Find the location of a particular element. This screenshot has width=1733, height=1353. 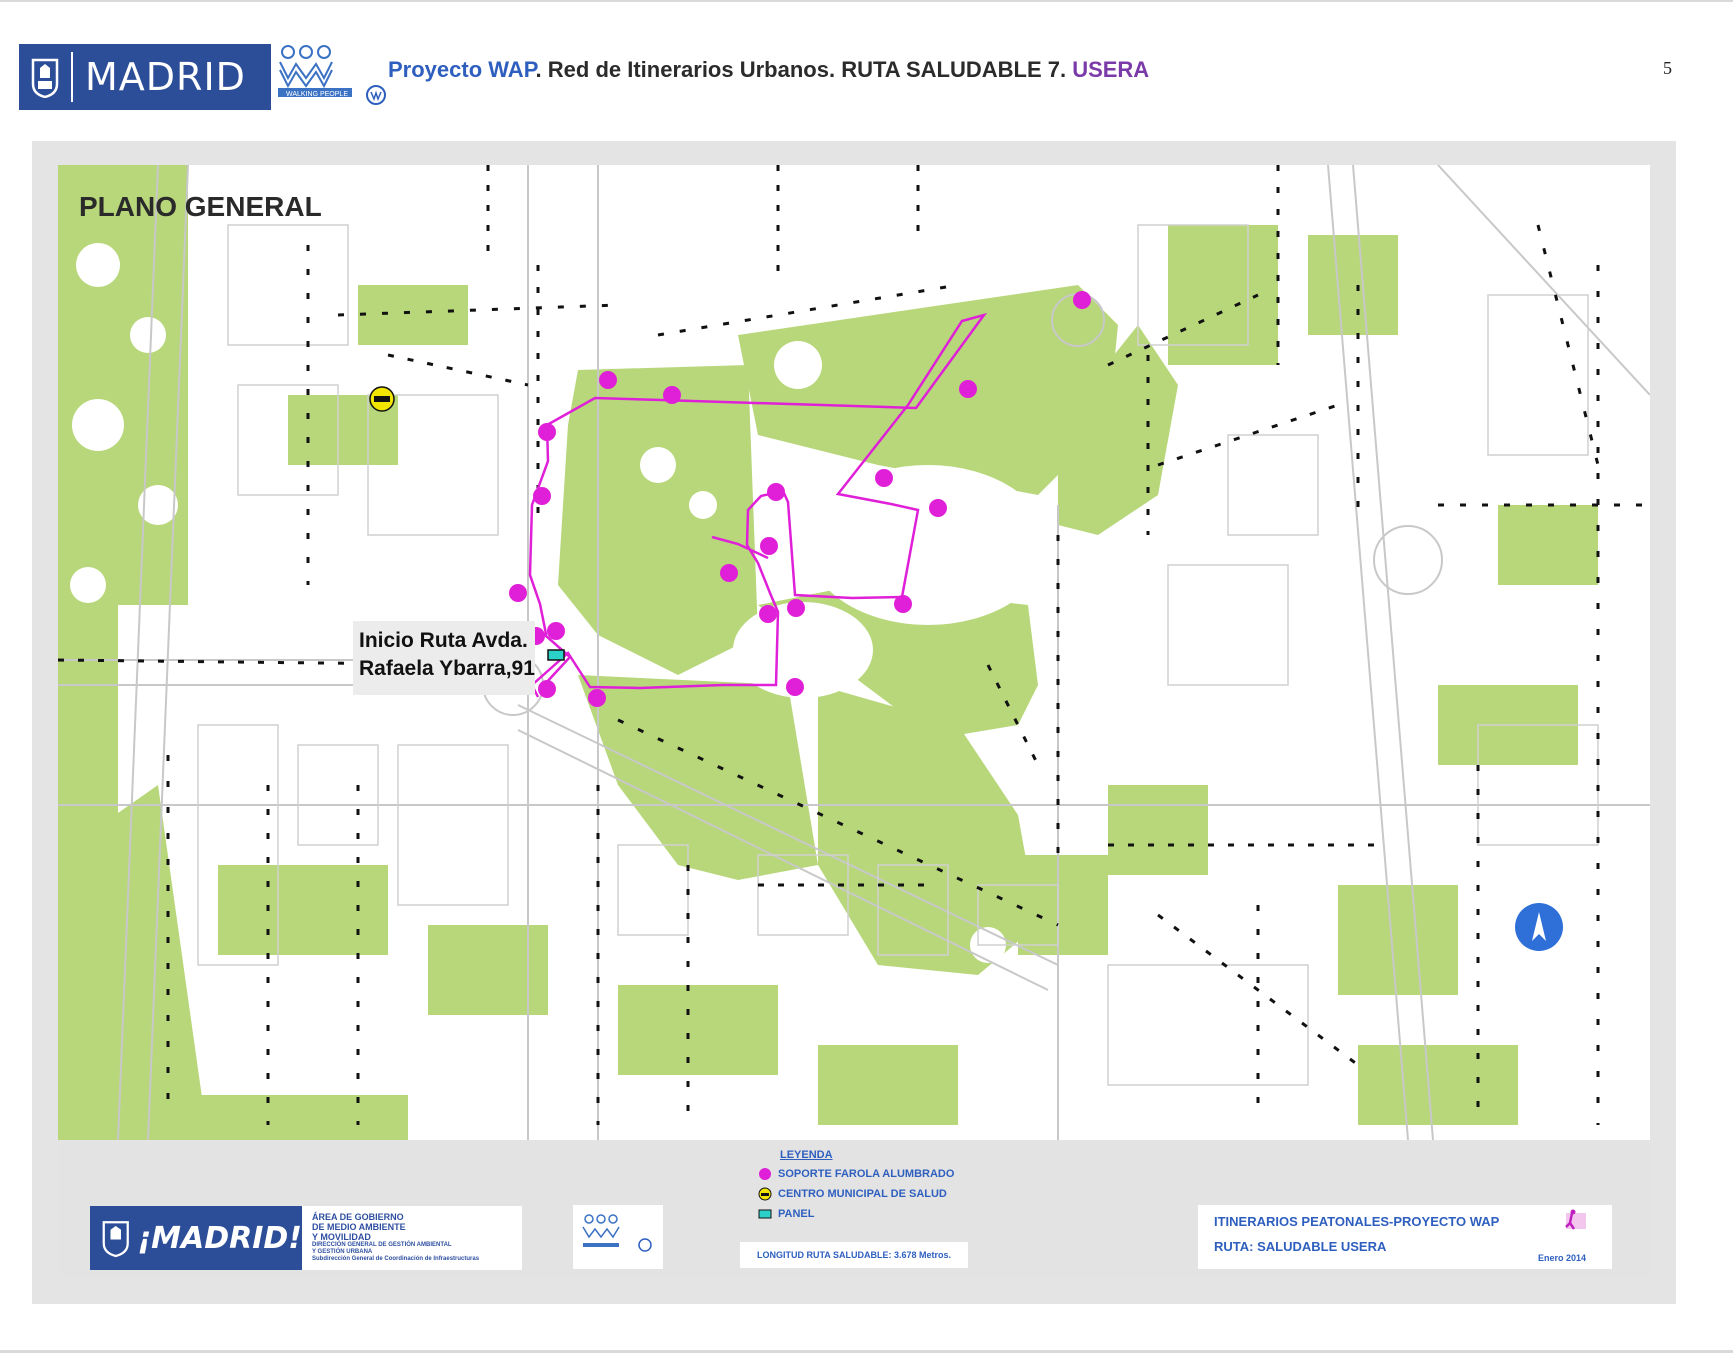

legend-title: LEYENDA is located at coordinates (806, 1155).